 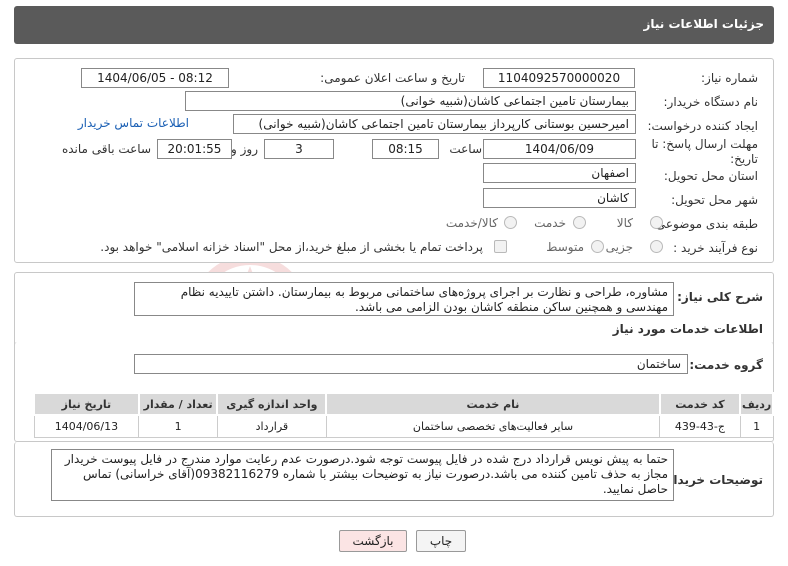 I want to click on category-option-goods-service: کالا/خدمت, so click(x=471, y=223).